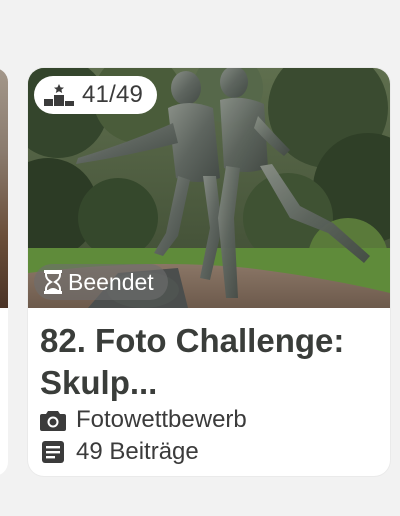  Describe the element at coordinates (161, 419) in the screenshot. I see `category-label: Fotowettbewerb` at that location.